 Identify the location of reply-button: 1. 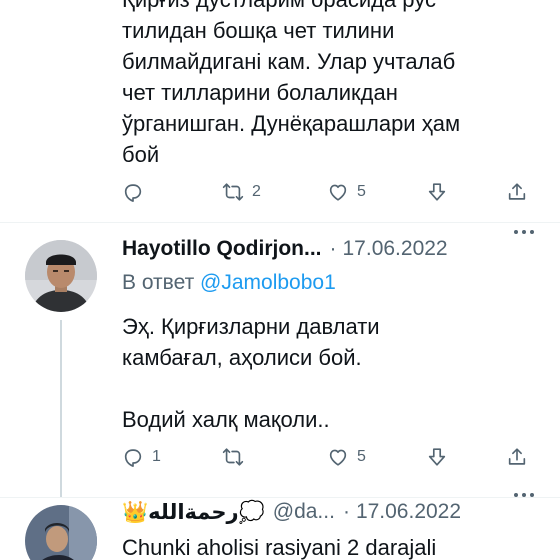
(141, 457).